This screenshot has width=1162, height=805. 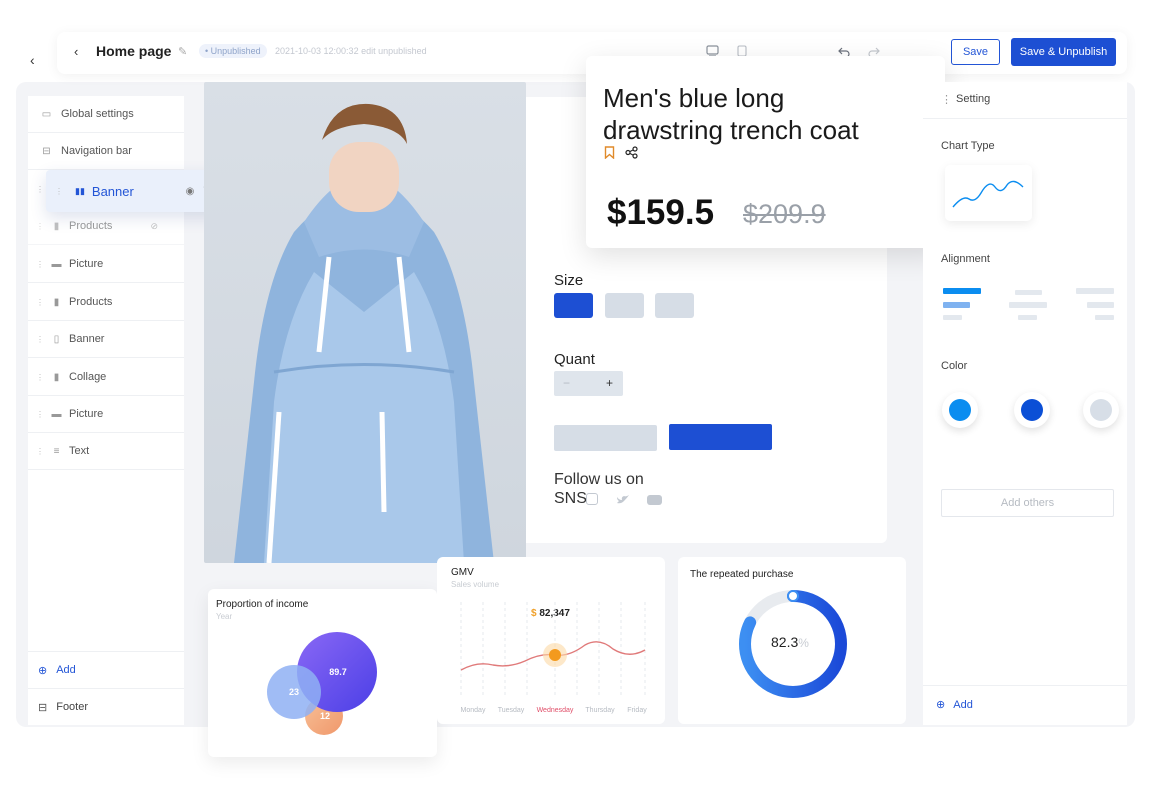 What do you see at coordinates (569, 280) in the screenshot?
I see `size-label: Size` at bounding box center [569, 280].